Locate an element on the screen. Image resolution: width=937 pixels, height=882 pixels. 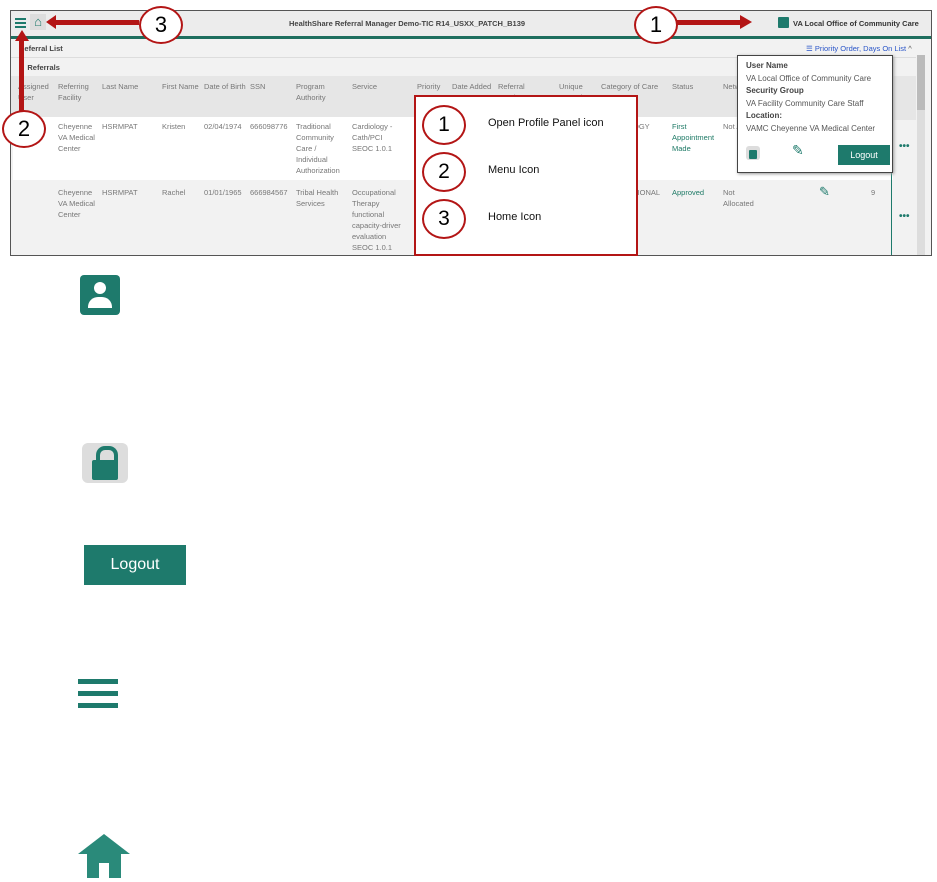
cell-ssn: 666984567 is located at coordinates (269, 192).